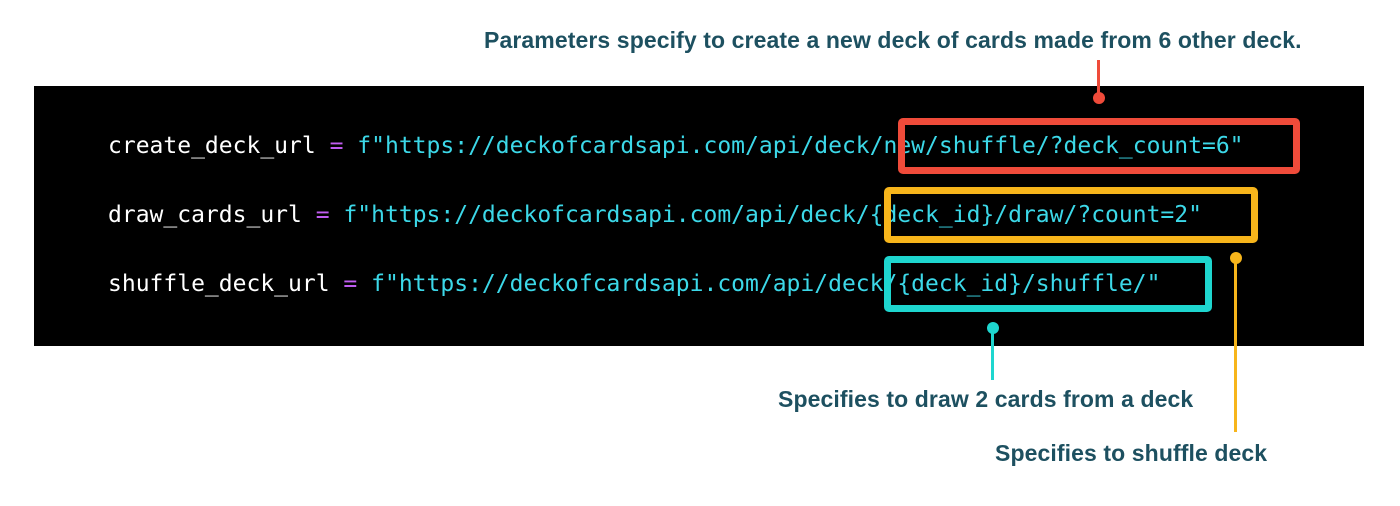  I want to click on create-params-highlight, so click(1099, 146).